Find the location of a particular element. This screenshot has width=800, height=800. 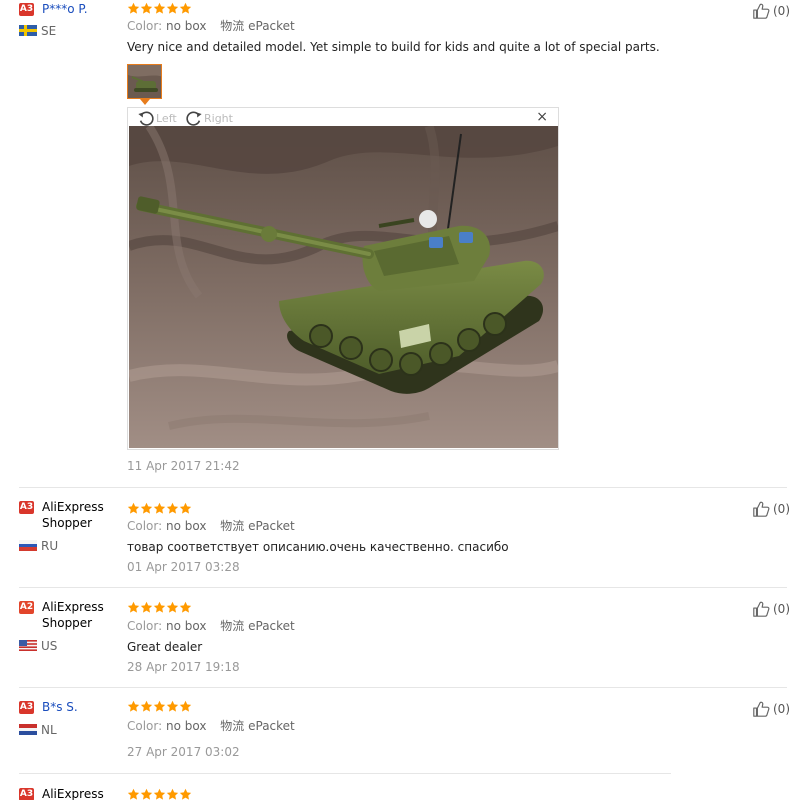

rotate-left-button: Left is located at coordinates (156, 118).